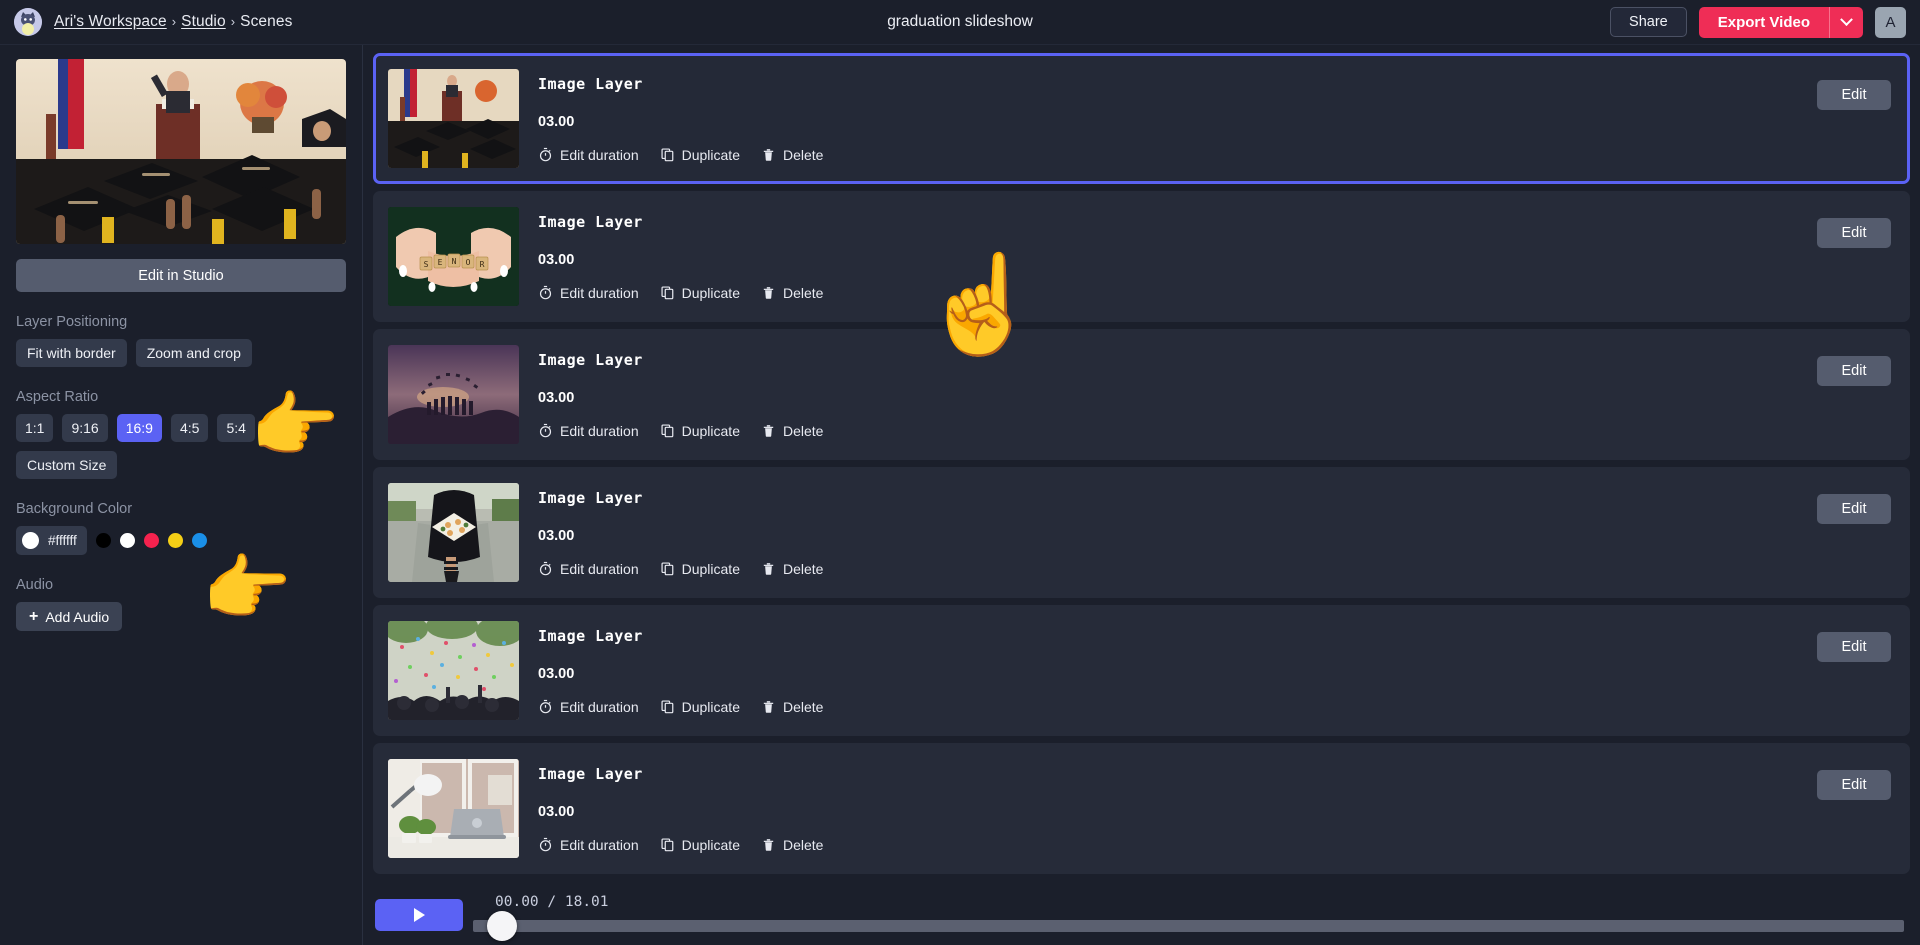  What do you see at coordinates (85, 428) in the screenshot?
I see `aspect-ratio-9-16: 9:16` at bounding box center [85, 428].